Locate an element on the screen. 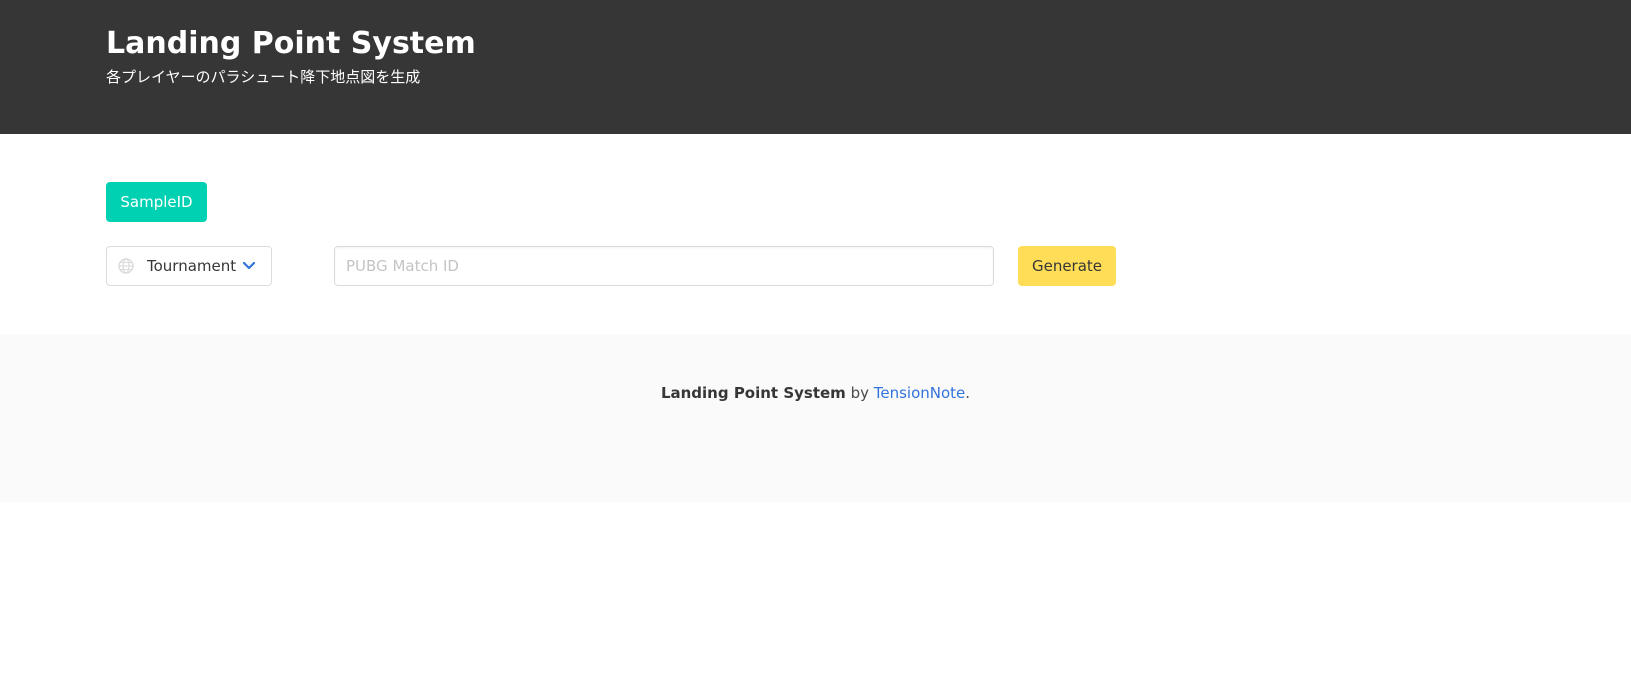 The height and width of the screenshot is (680, 1631). chevron-down-icon is located at coordinates (249, 265).